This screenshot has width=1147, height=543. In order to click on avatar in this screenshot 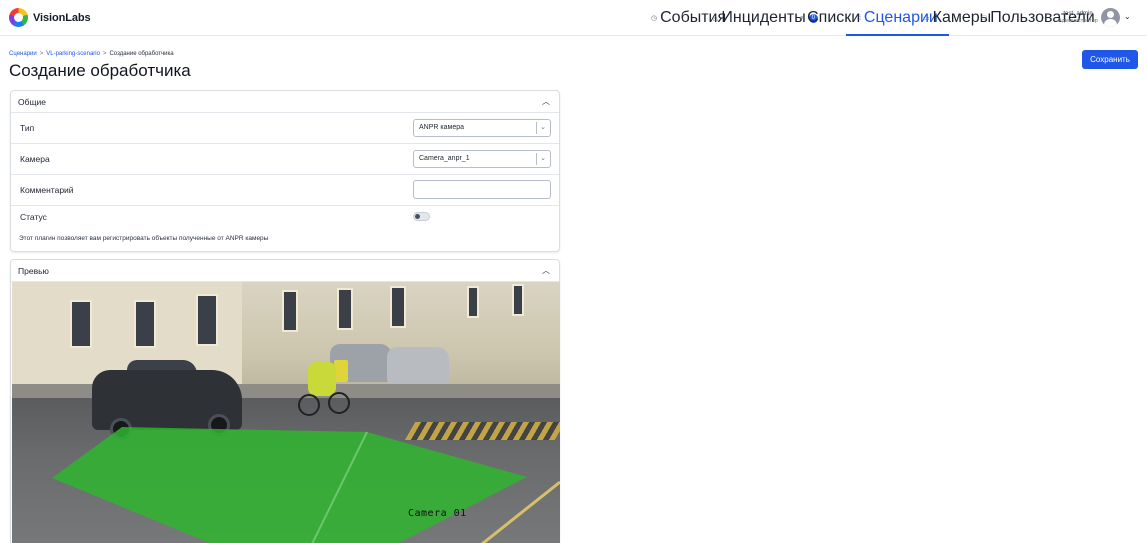, I will do `click(1110, 17)`.